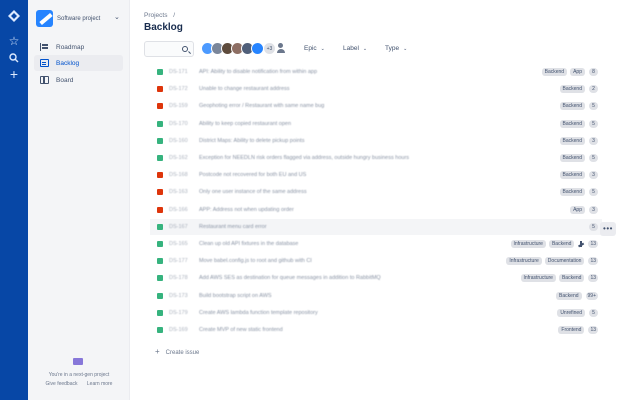 The width and height of the screenshot is (640, 400). I want to click on issue-summary: Unable to change restaurant address, so click(378, 89).